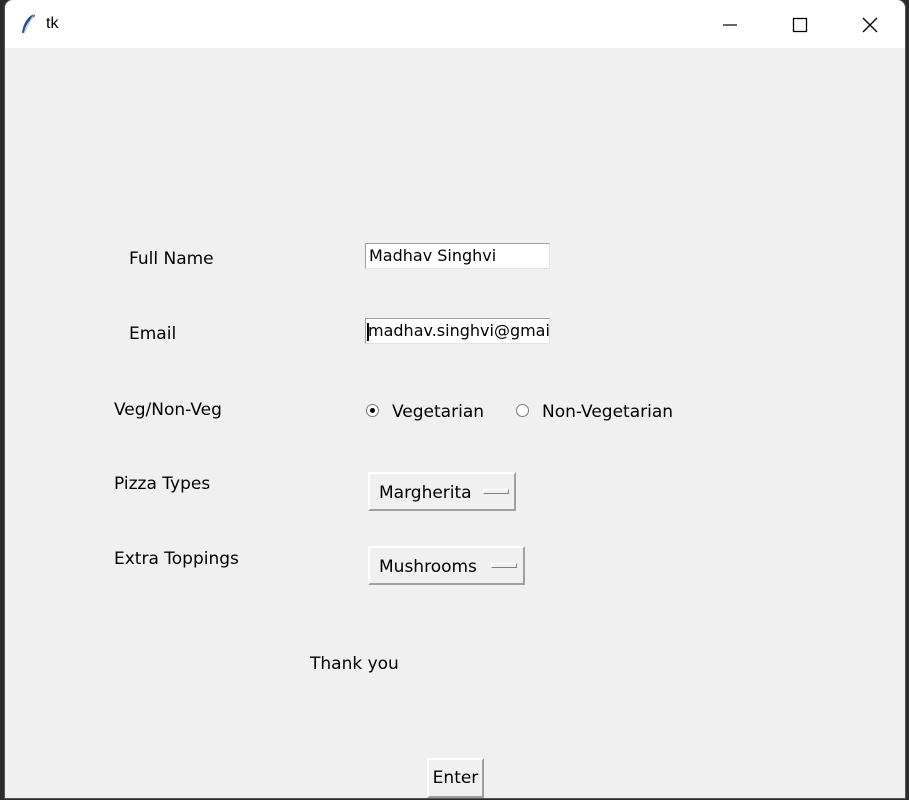  Describe the element at coordinates (438, 412) in the screenshot. I see `radio-vegetarian-label: Vegetarian` at that location.